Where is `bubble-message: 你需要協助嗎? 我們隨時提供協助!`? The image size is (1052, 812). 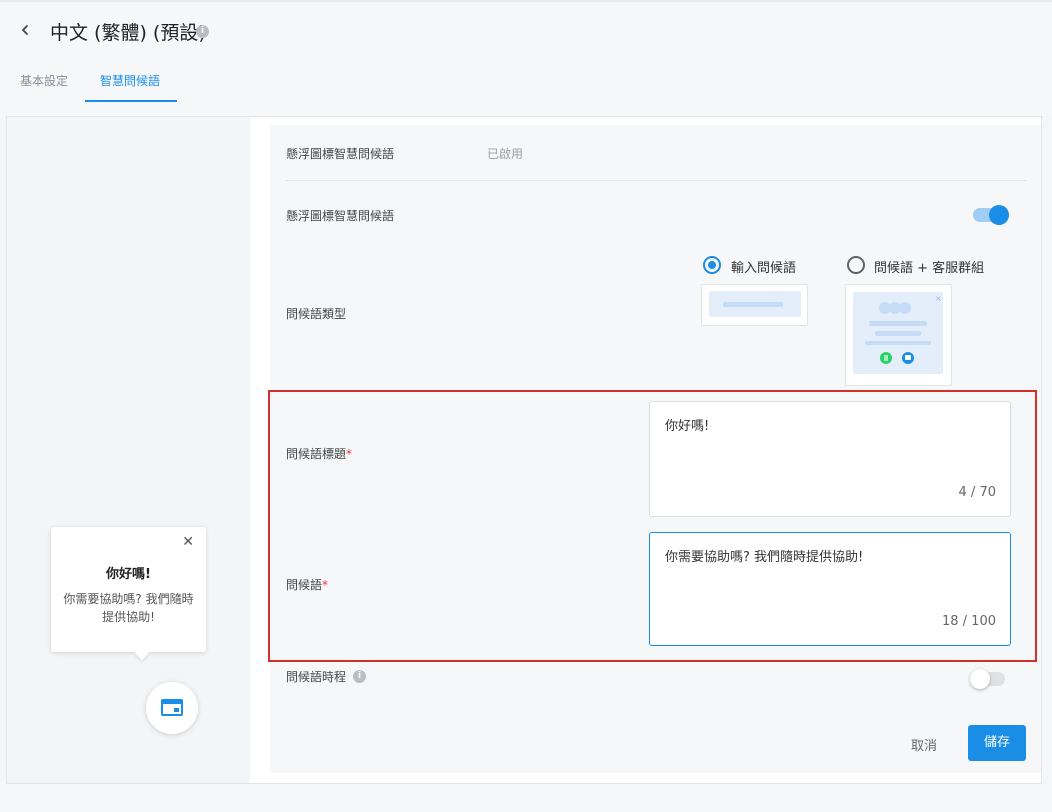 bubble-message: 你需要協助嗎? 我們隨時提供協助! is located at coordinates (128, 608).